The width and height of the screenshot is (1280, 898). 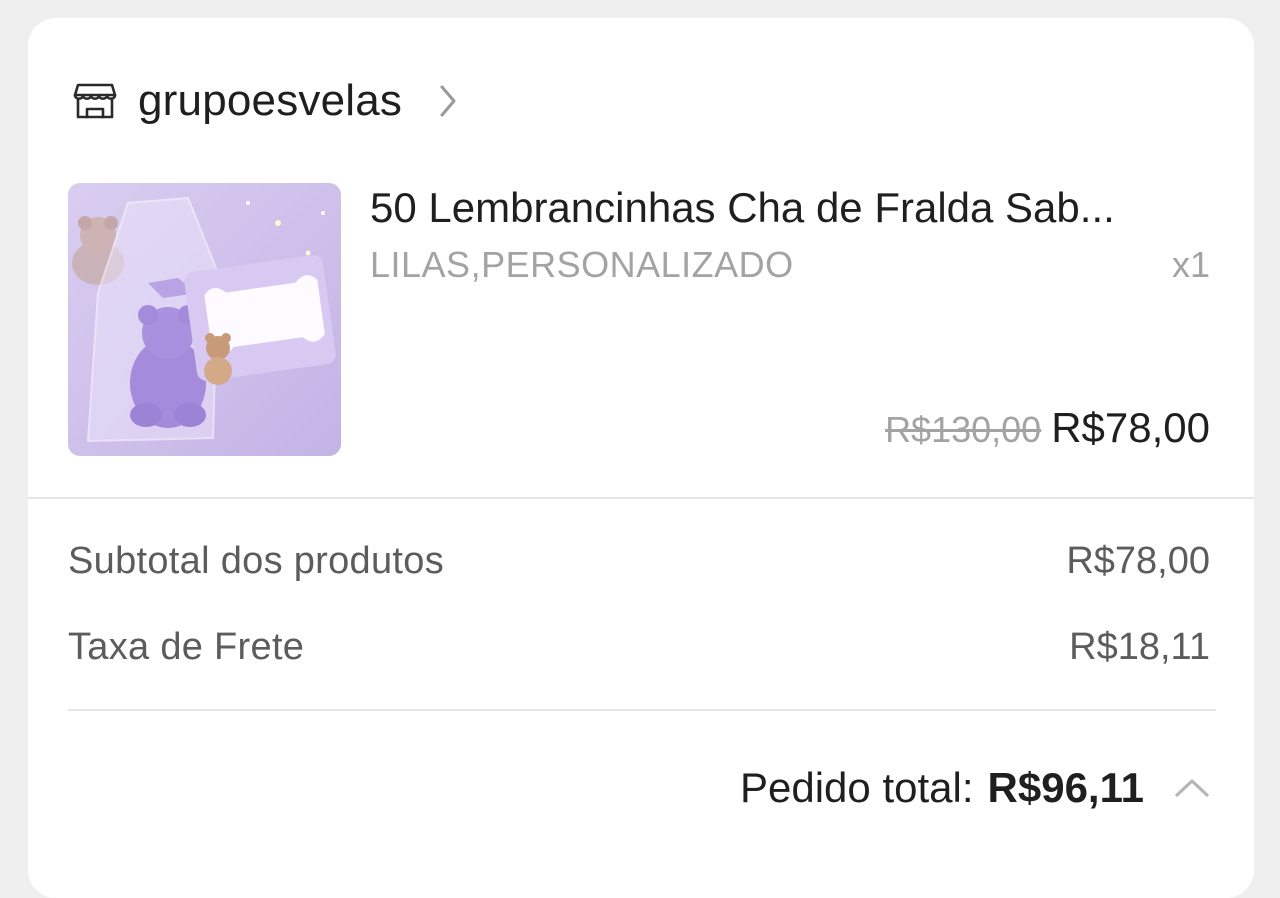 I want to click on store-icon, so click(x=95, y=101).